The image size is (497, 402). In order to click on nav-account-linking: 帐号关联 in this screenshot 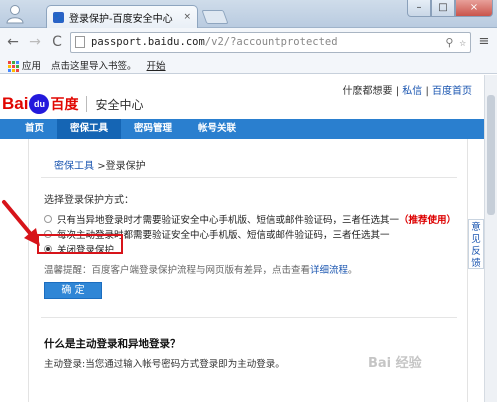, I will do `click(217, 129)`.